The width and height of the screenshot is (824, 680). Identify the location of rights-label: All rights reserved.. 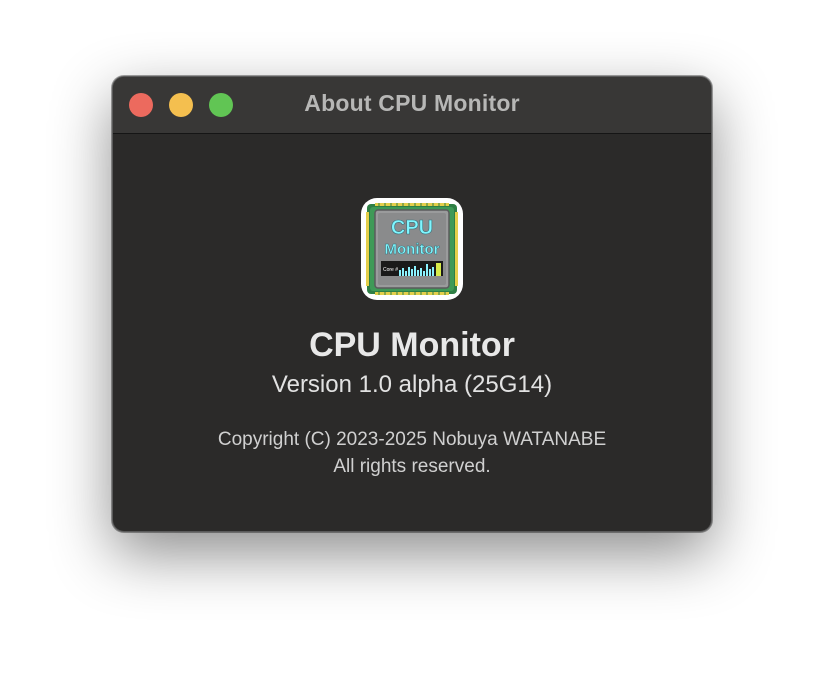
(412, 466).